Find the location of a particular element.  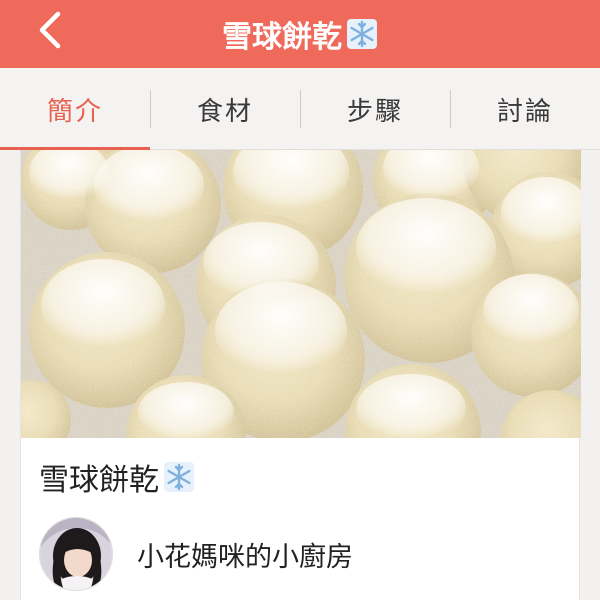

recipe-title: 雪球餅乾 is located at coordinates (117, 477).